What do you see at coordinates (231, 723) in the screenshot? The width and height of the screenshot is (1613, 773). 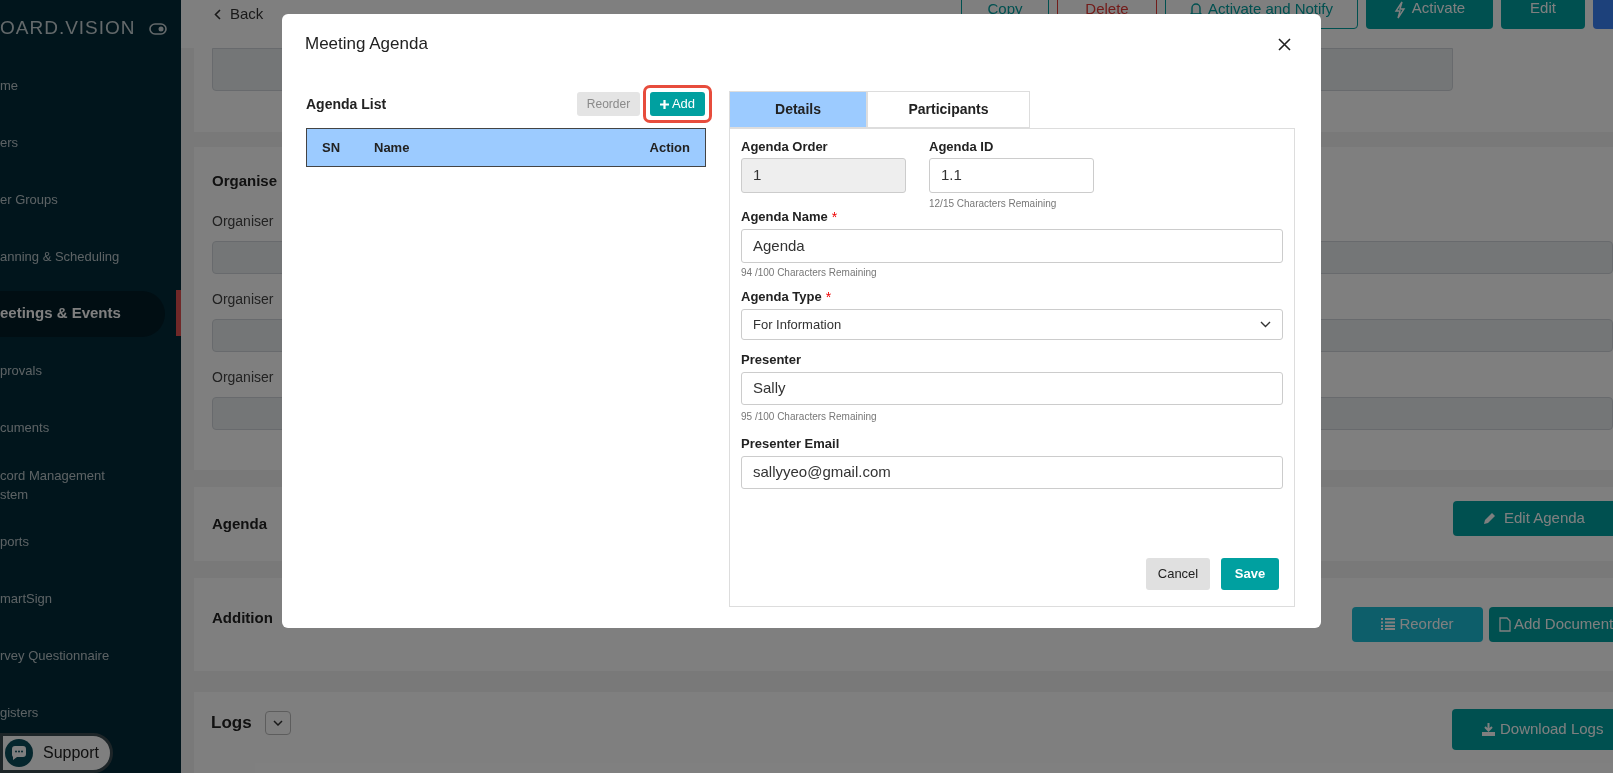 I see `section-title: Logs` at bounding box center [231, 723].